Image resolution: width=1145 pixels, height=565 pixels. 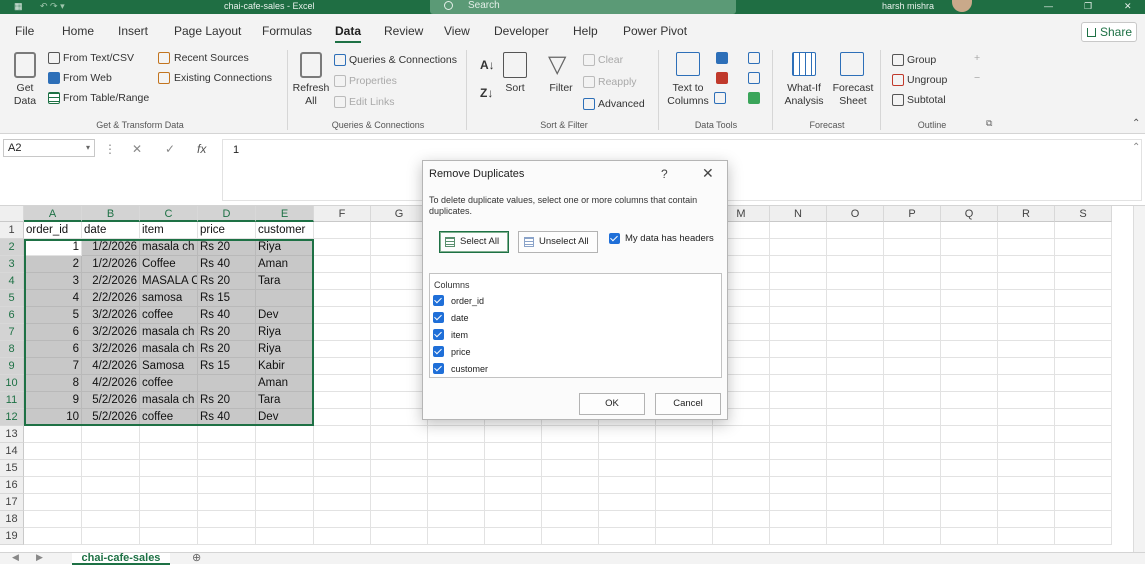 I want to click on table-cell: 3/2/2026, so click(x=111, y=349).